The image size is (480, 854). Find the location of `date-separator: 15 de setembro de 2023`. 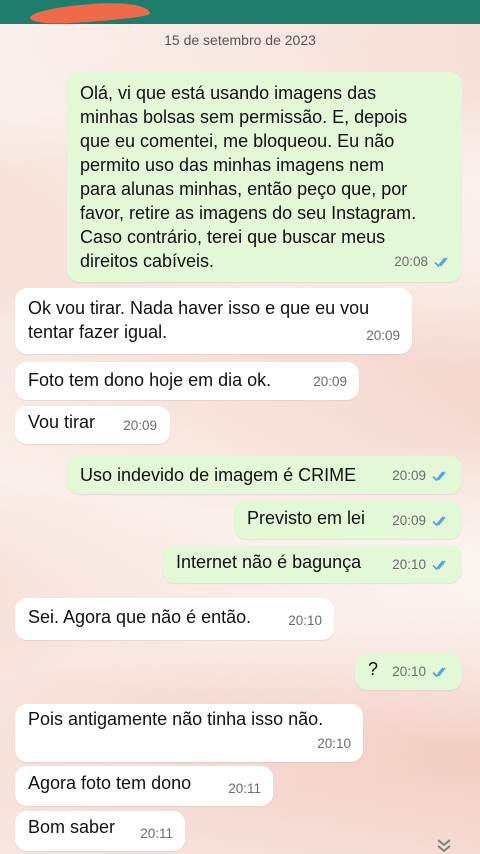

date-separator: 15 de setembro de 2023 is located at coordinates (240, 40).